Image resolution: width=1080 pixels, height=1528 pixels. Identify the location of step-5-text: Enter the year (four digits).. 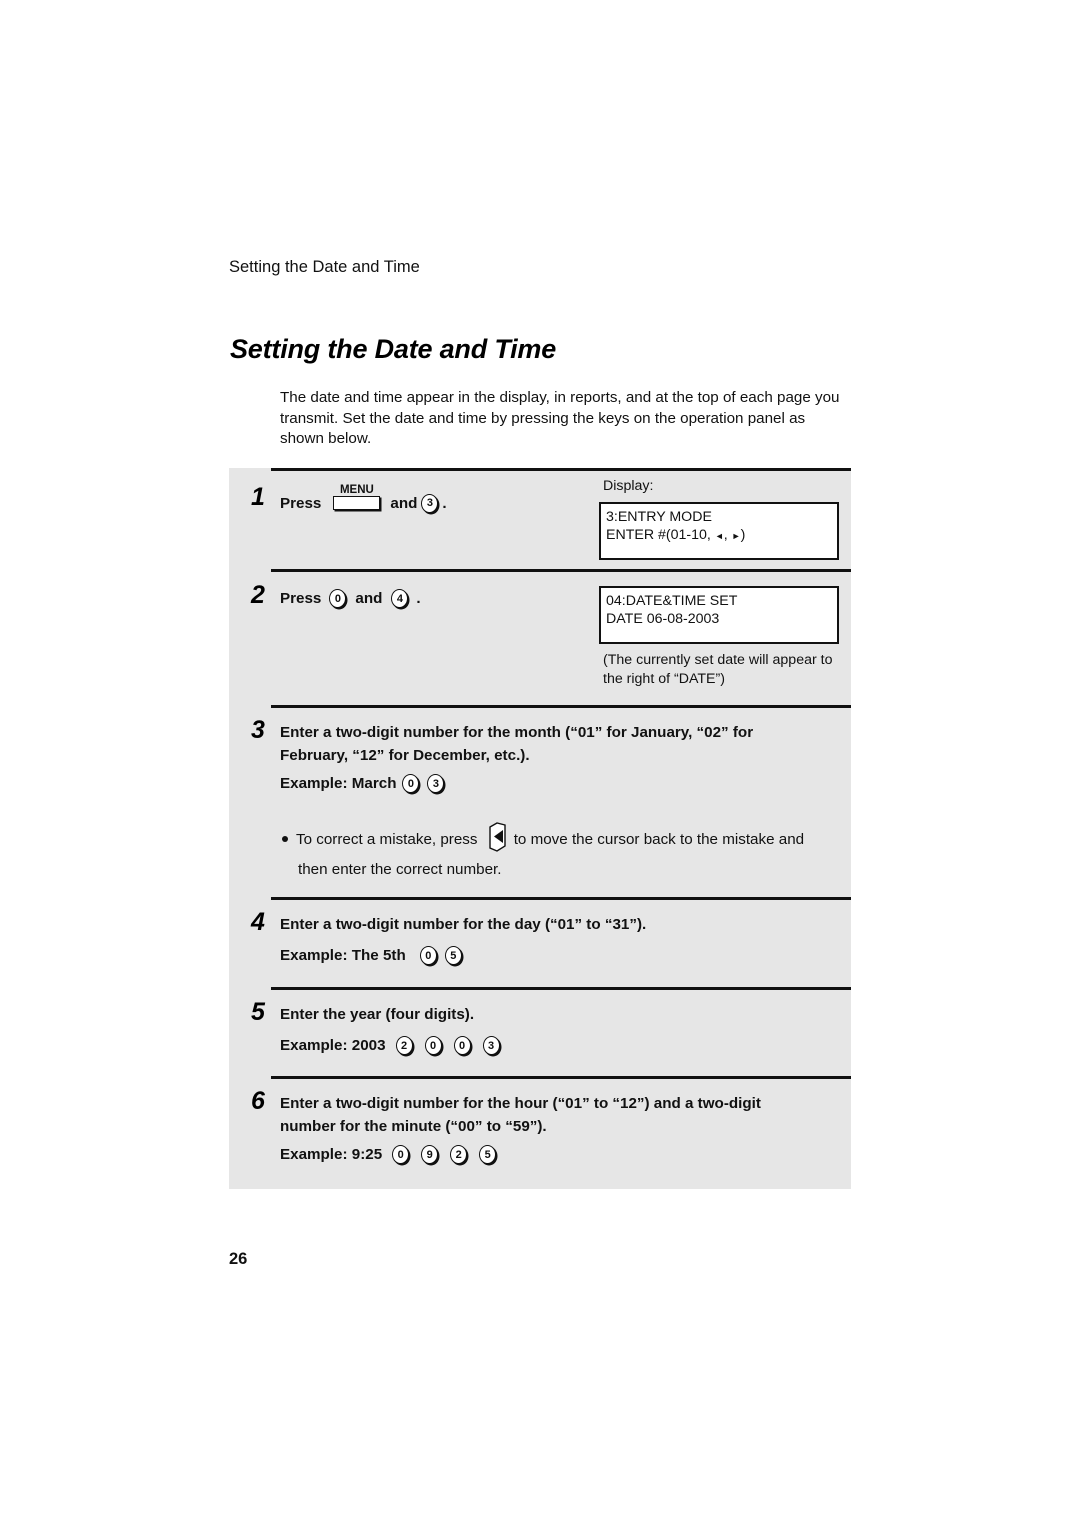
(377, 1014).